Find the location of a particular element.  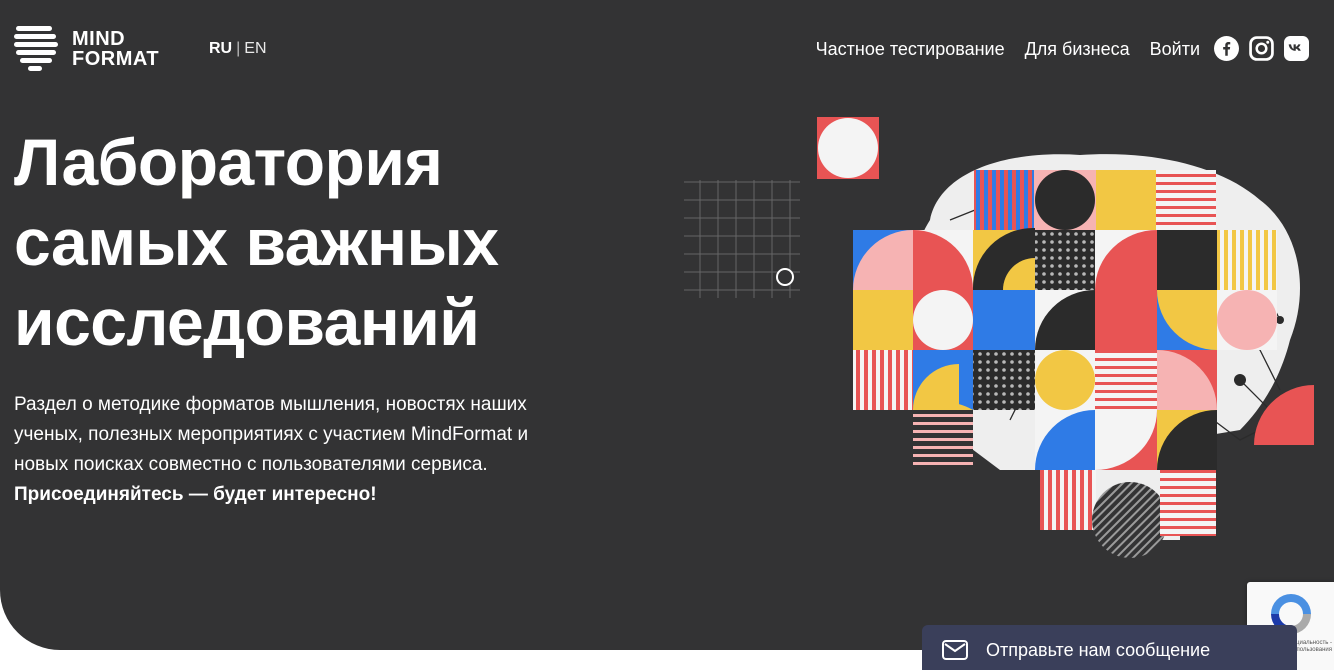

logo-line-1: MIND is located at coordinates (99, 39).